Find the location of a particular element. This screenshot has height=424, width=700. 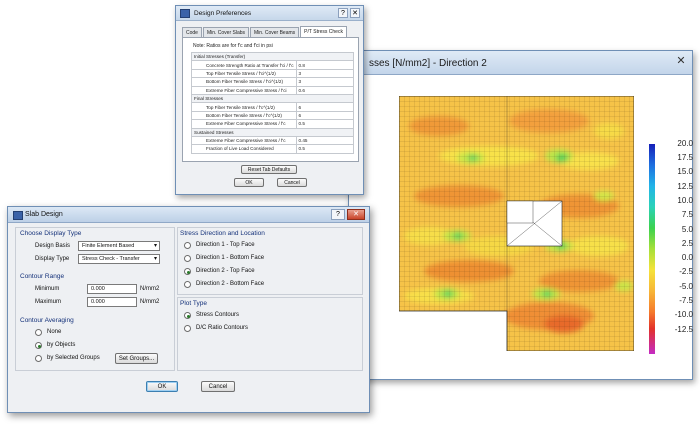

minimum-input: 0.000 is located at coordinates (112, 289).